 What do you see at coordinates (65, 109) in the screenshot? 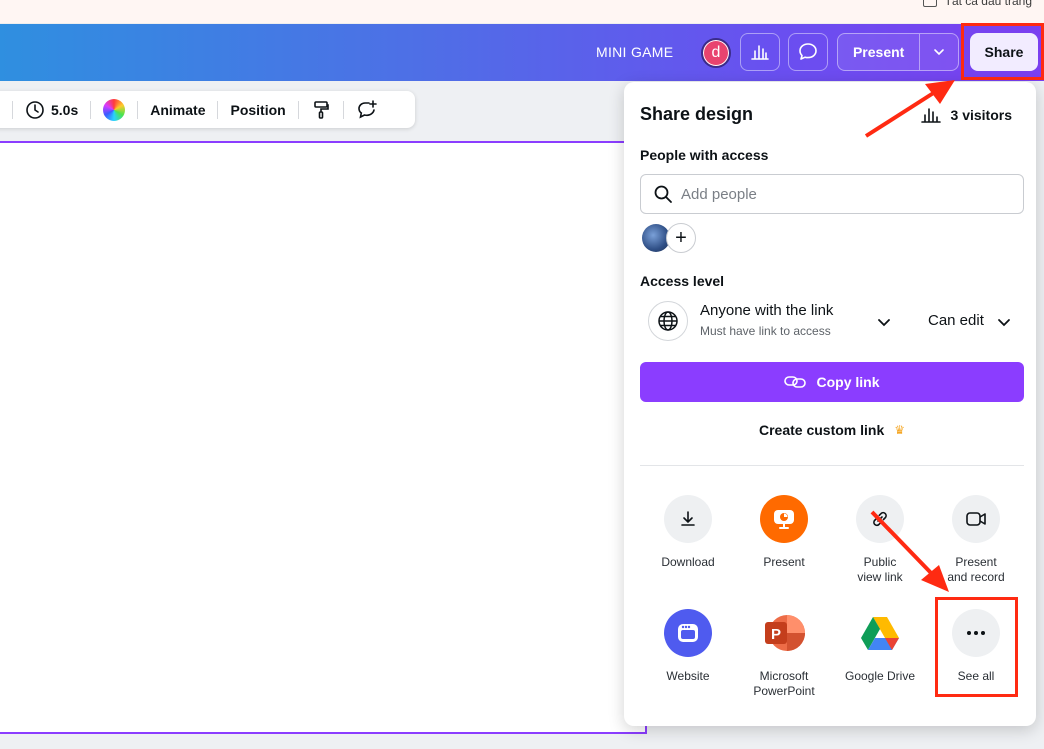
I see `duration-label: 5.0s` at bounding box center [65, 109].